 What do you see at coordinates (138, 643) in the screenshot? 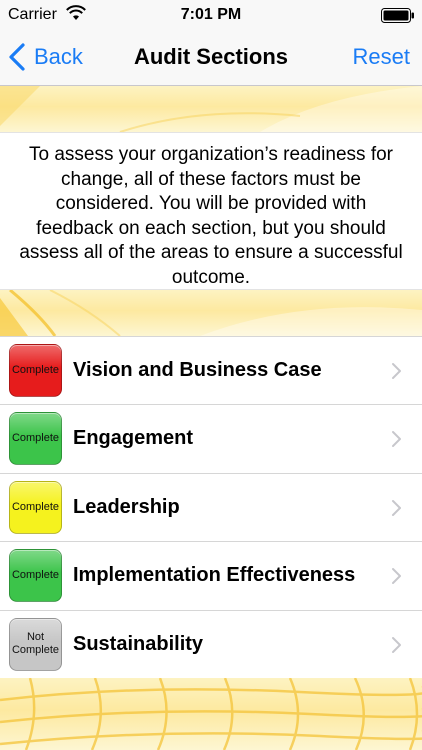
I see `section-label: Sustainability` at bounding box center [138, 643].